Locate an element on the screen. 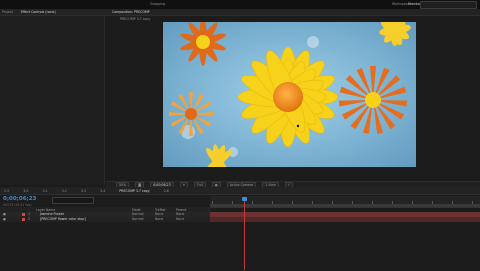 This screenshot has height=271, width=480. column-trkmat: TrkMat is located at coordinates (160, 209).